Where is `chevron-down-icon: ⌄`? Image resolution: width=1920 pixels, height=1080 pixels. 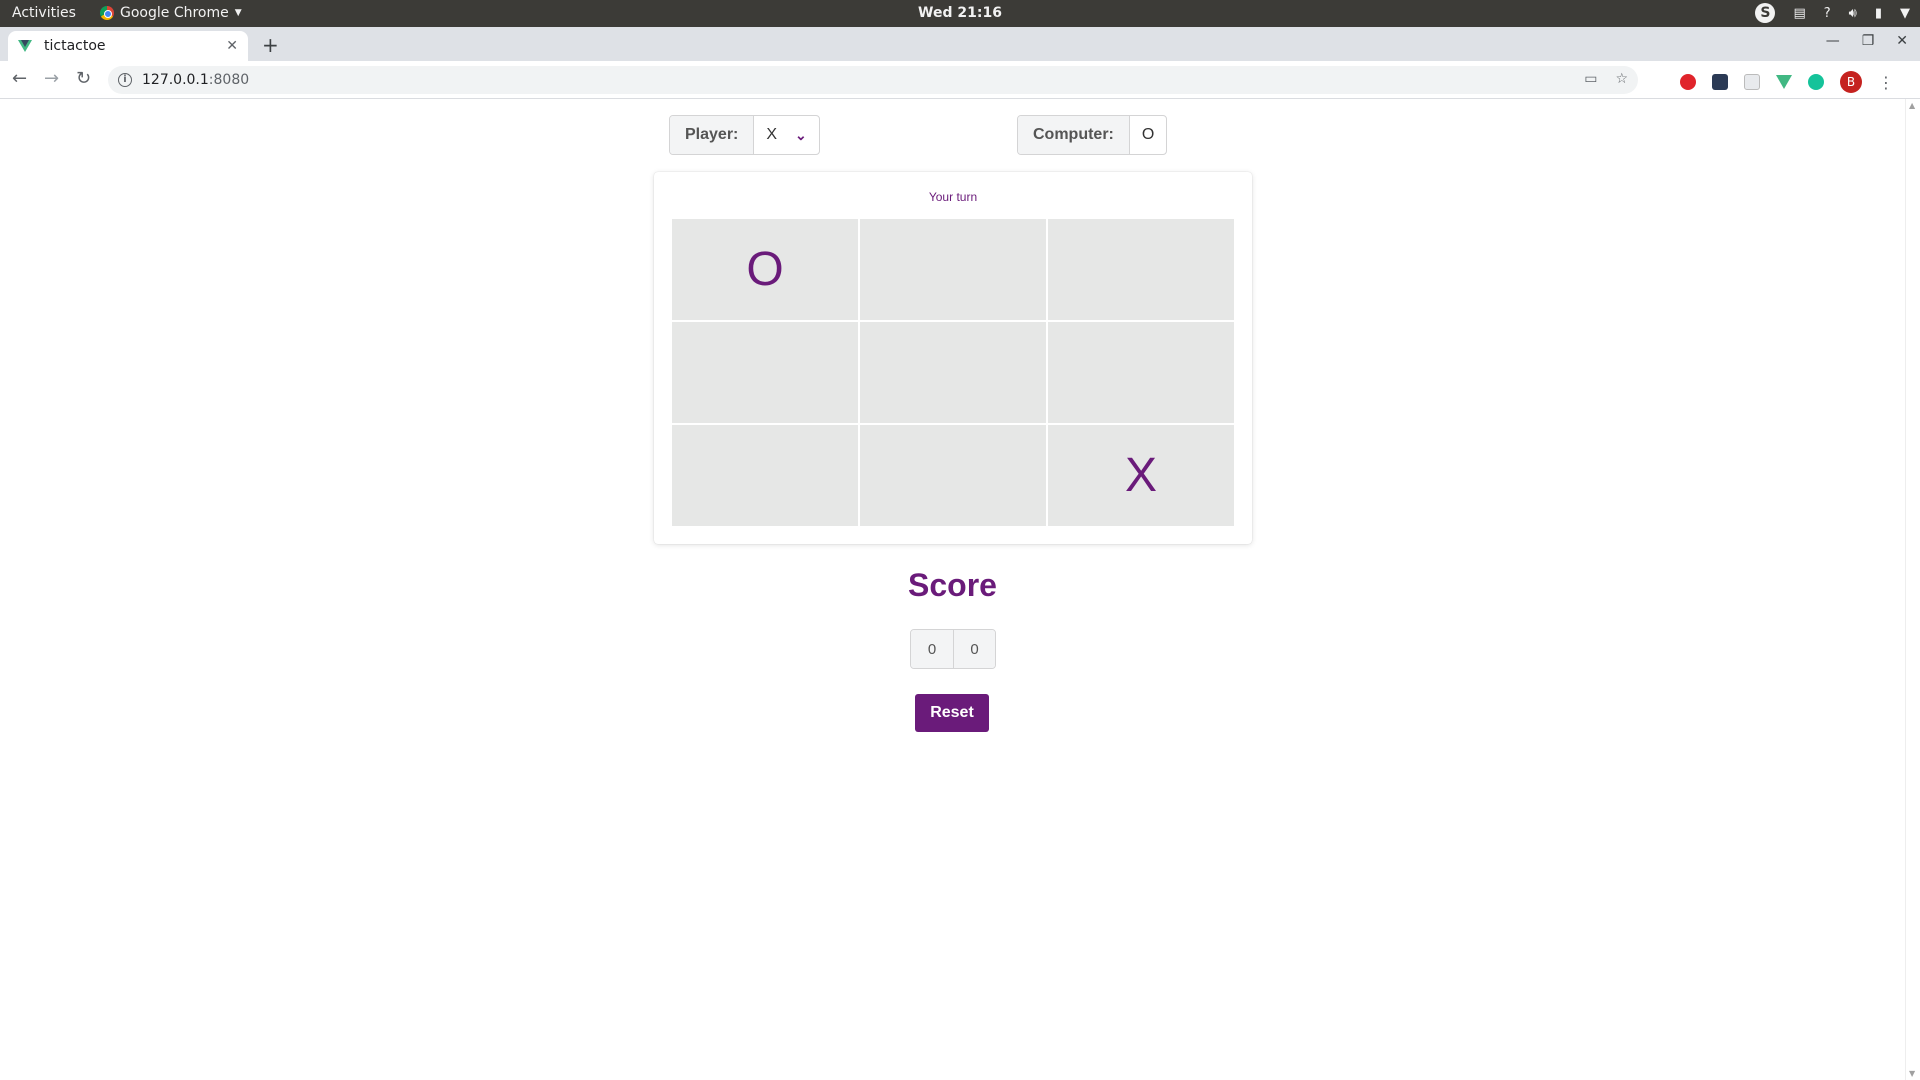 chevron-down-icon: ⌄ is located at coordinates (801, 134).